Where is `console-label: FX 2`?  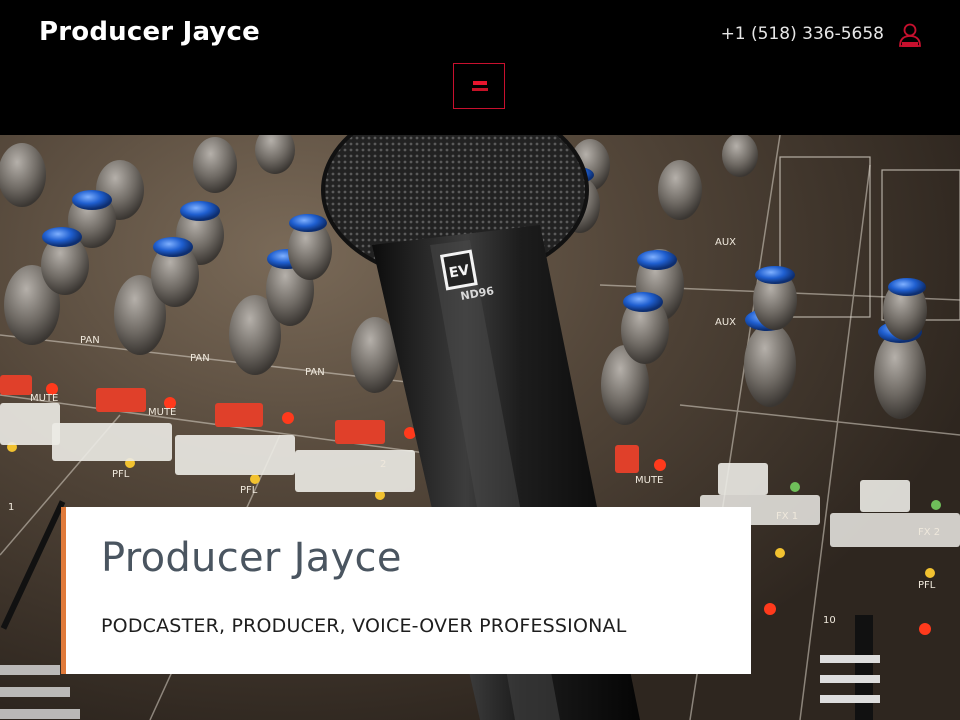 console-label: FX 2 is located at coordinates (929, 532).